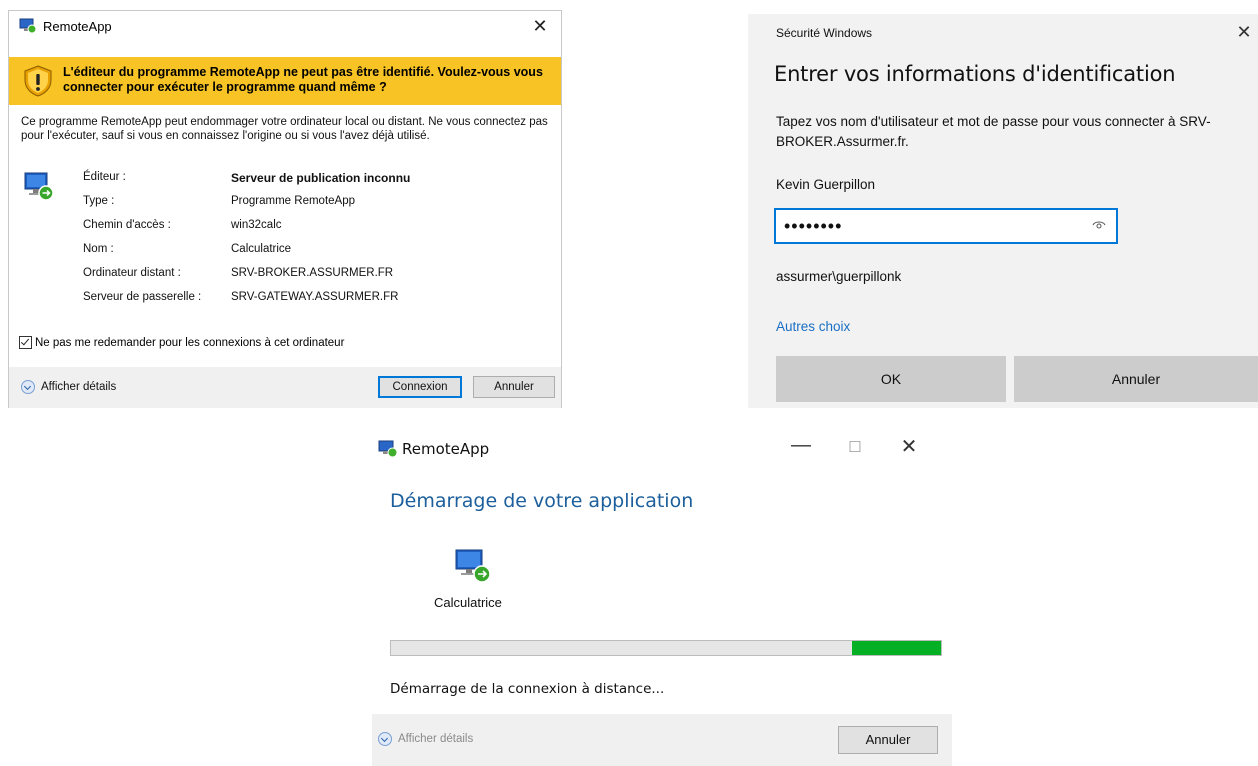 The image size is (1258, 766). What do you see at coordinates (312, 273) in the screenshot?
I see `detail-value-remote-computer: SRV-BROKER.ASSURMER.FR` at bounding box center [312, 273].